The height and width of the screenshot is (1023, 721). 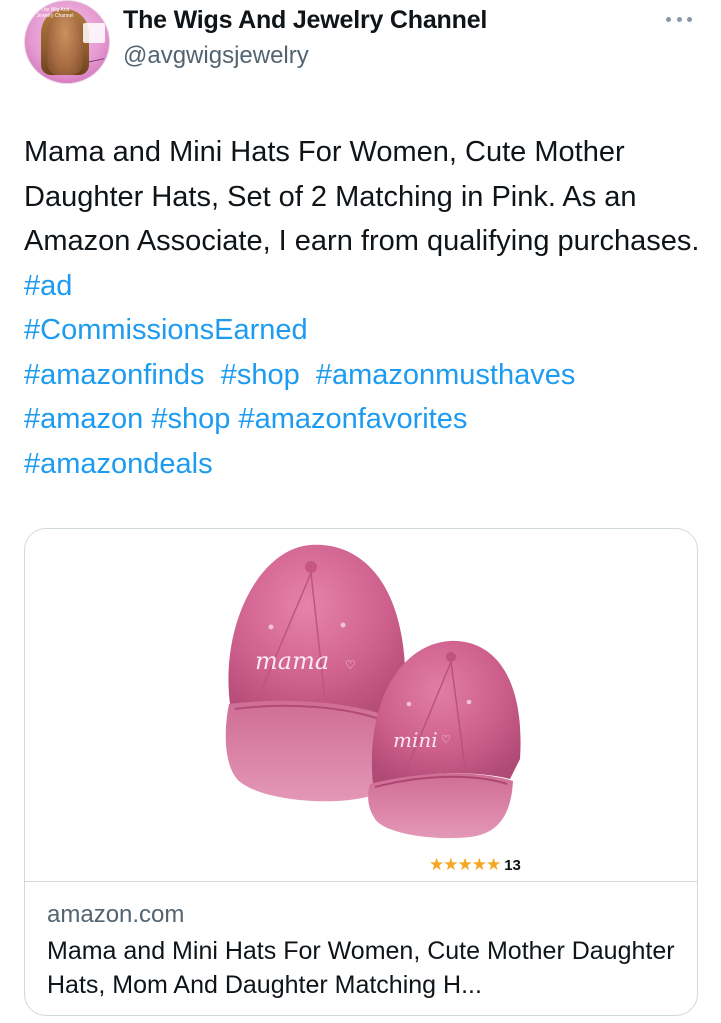 I want to click on hashtag-amazondeals: #amazondeals, so click(x=118, y=464).